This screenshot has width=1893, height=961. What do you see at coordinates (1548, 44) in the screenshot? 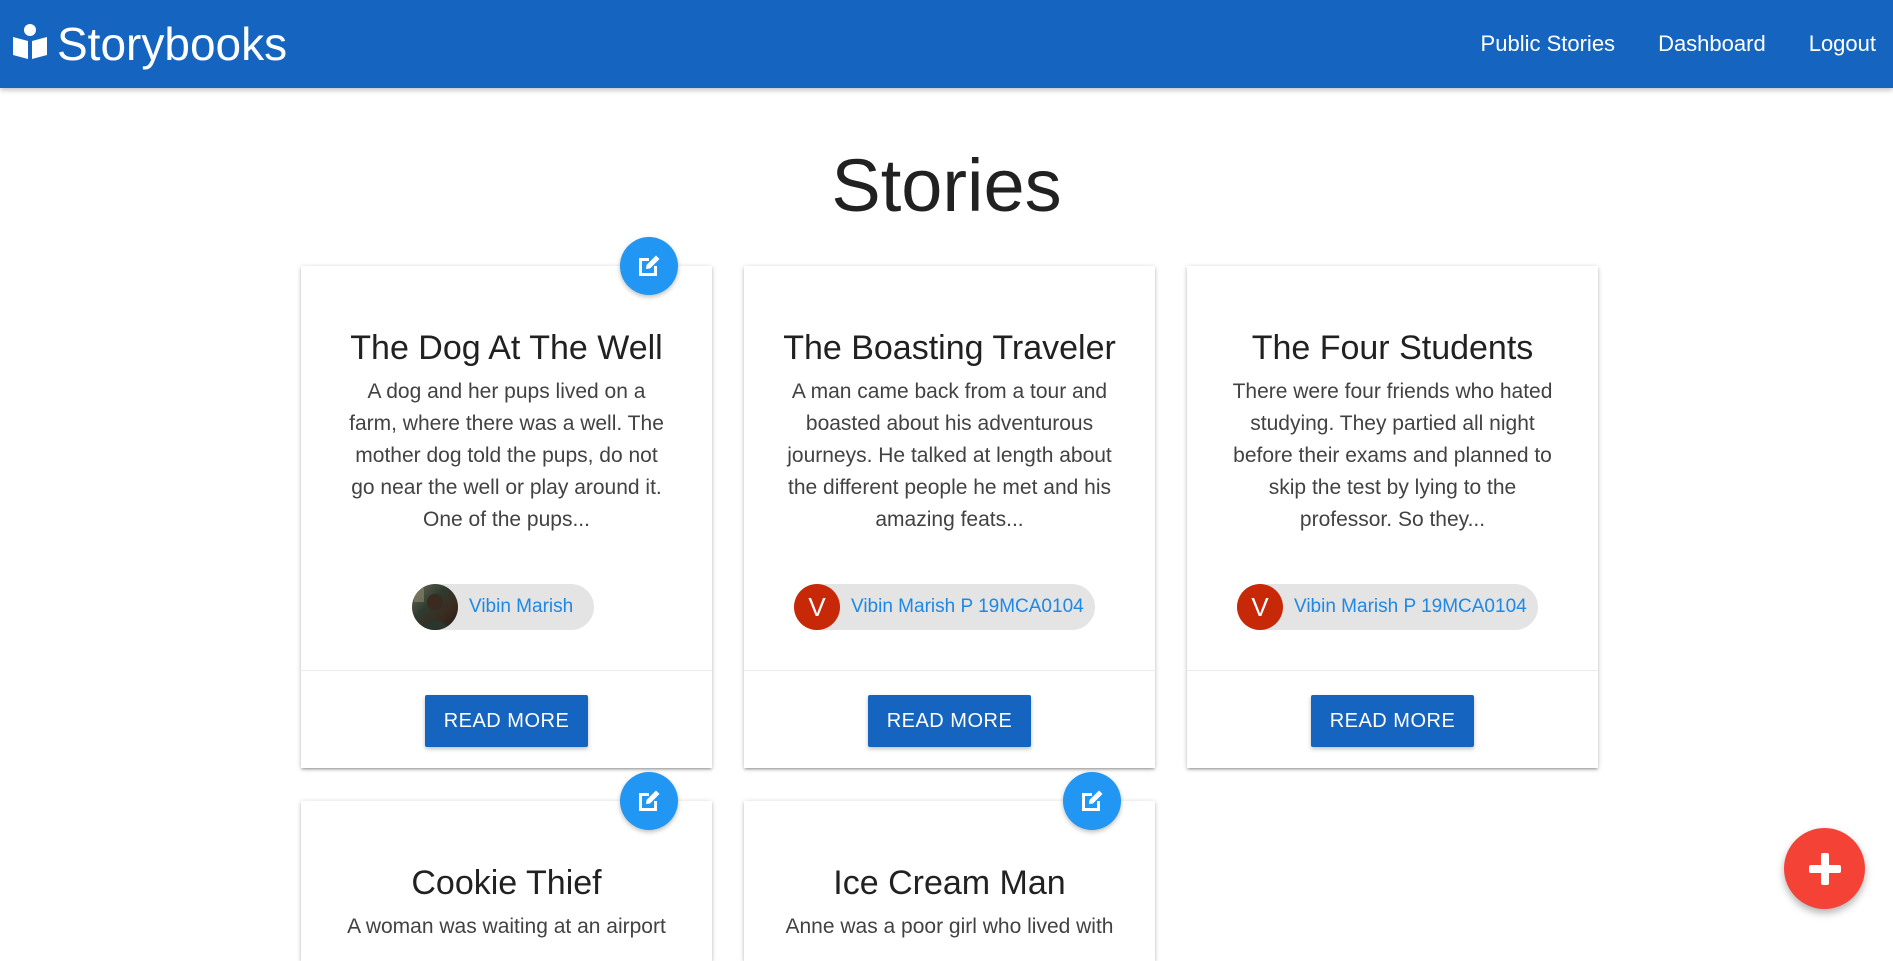
I see `nav-link-public-stories: Public Stories` at bounding box center [1548, 44].